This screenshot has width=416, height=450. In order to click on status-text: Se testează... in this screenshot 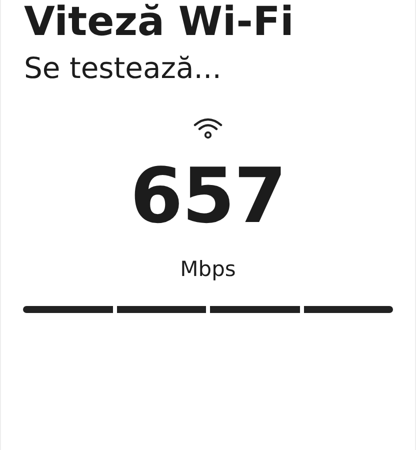, I will do `click(123, 68)`.